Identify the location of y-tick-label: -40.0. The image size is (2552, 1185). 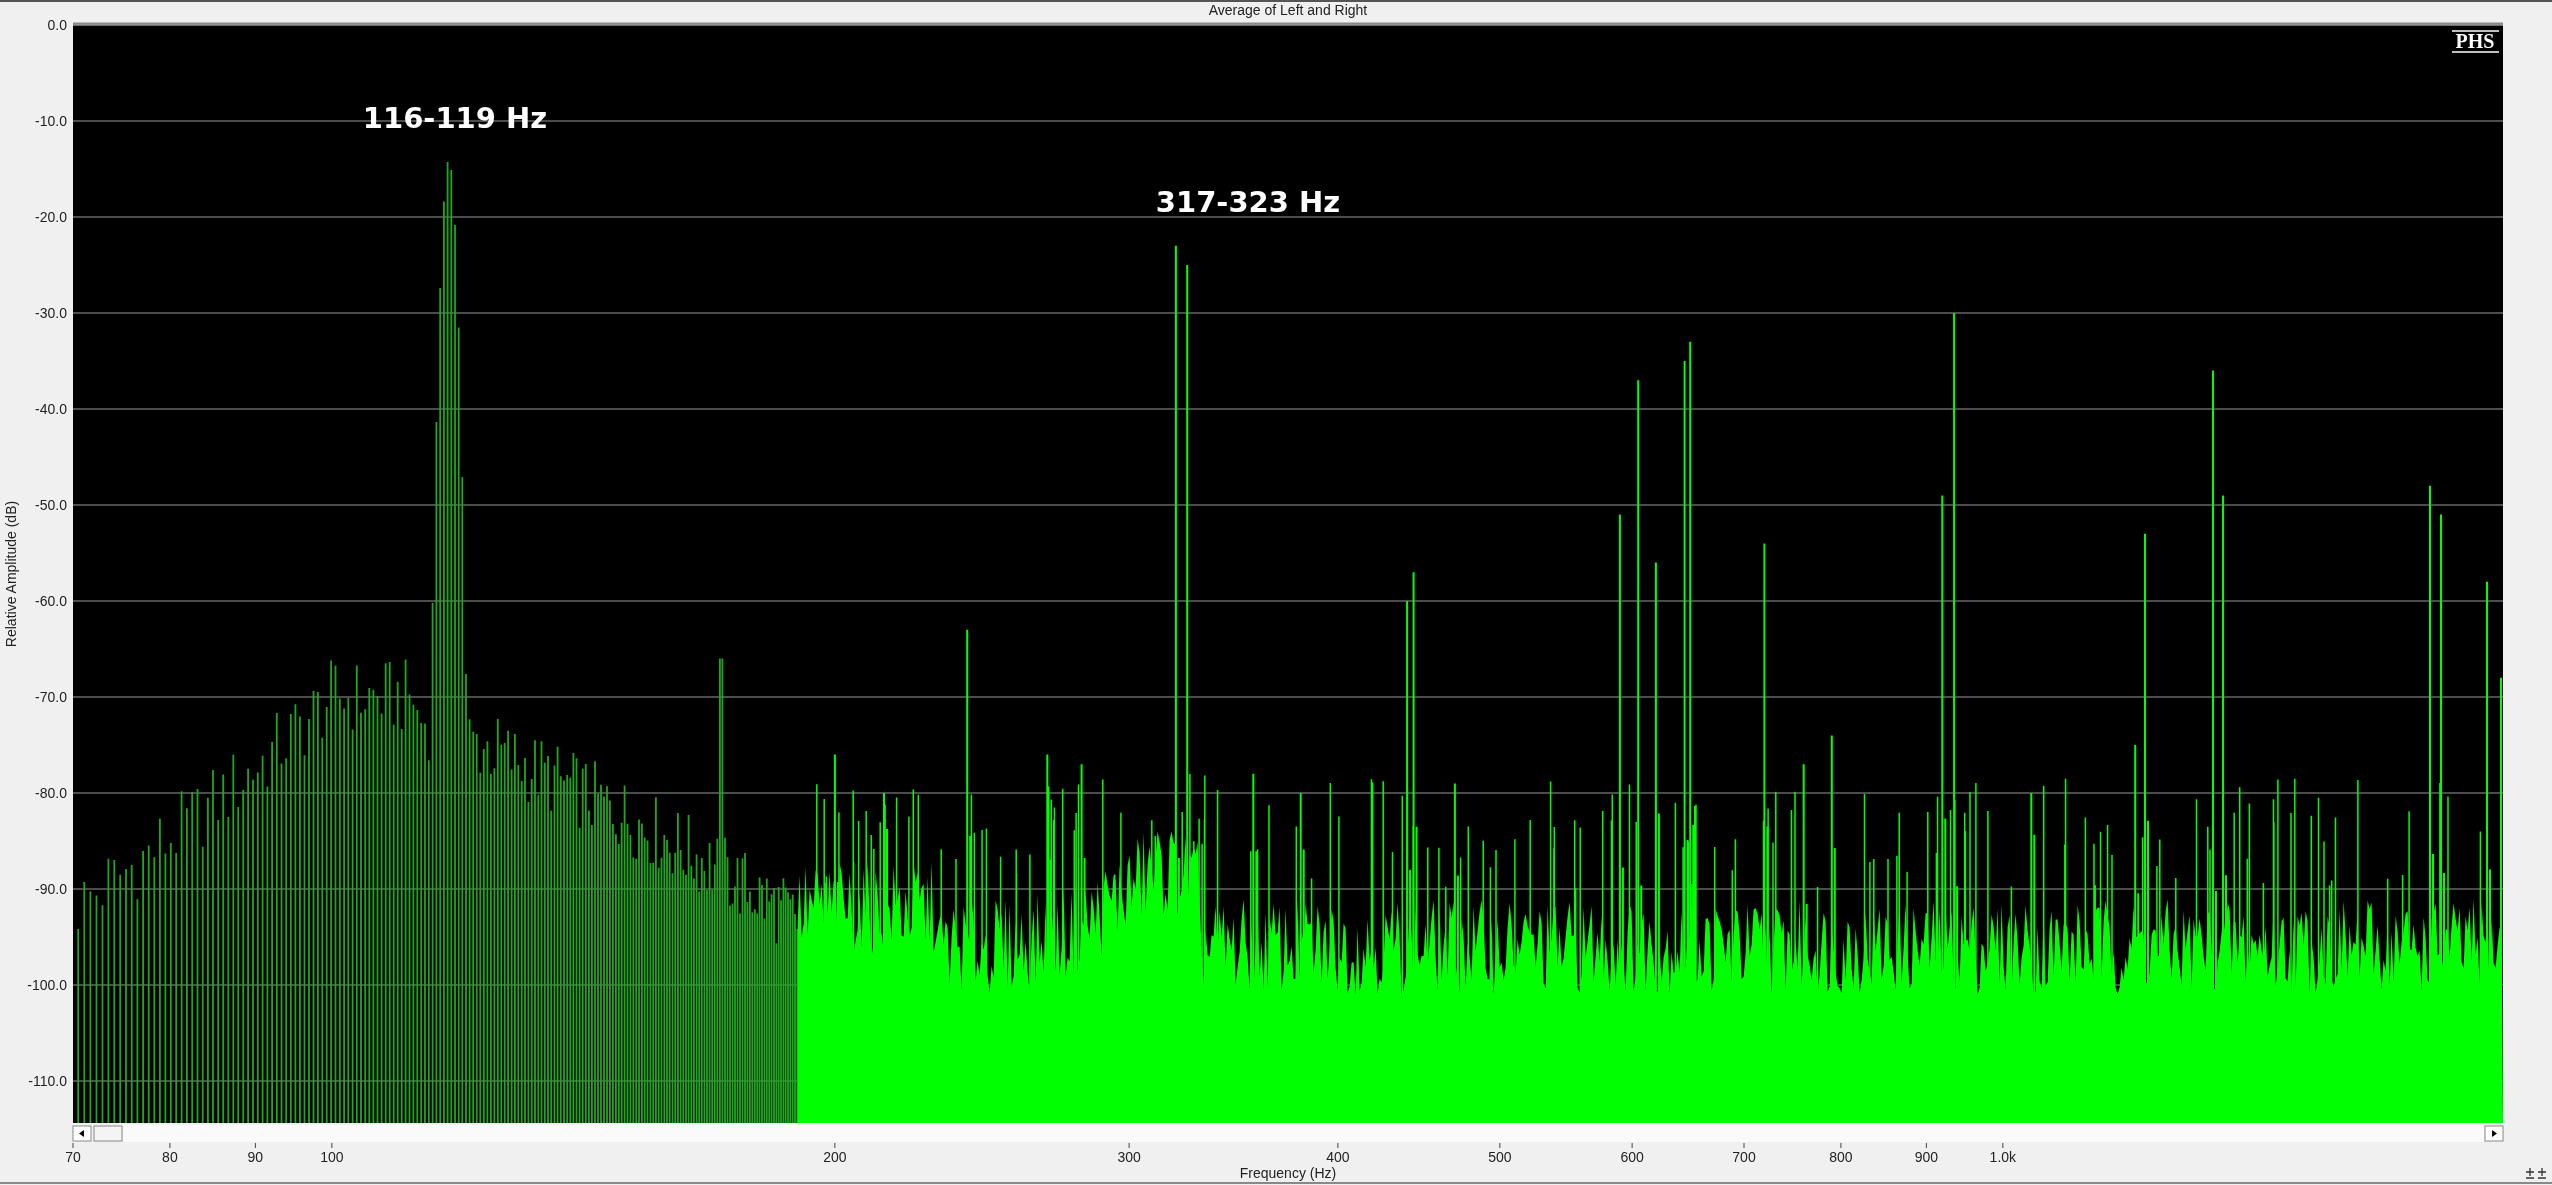
(51, 409).